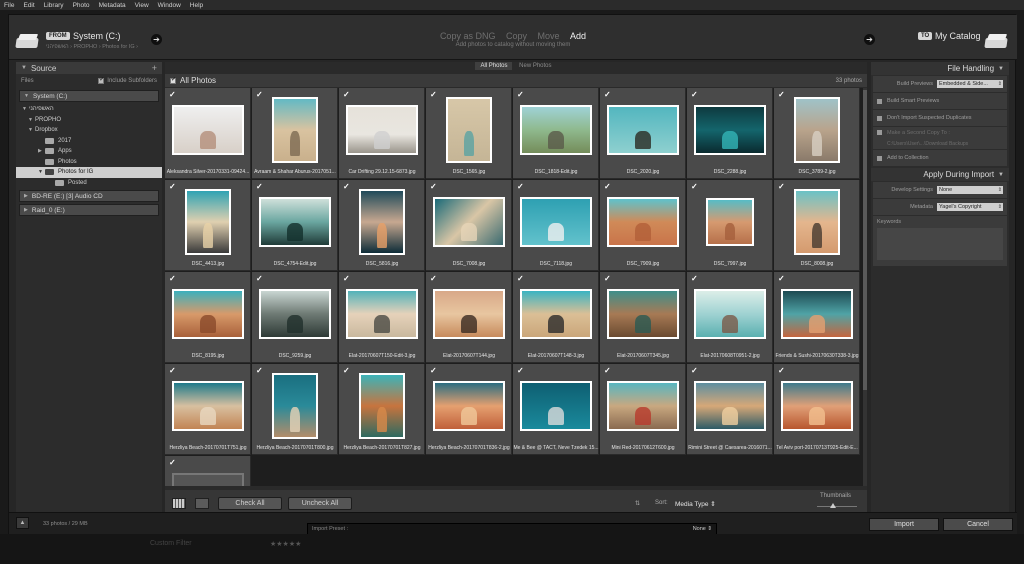  Describe the element at coordinates (202, 503) in the screenshot. I see `loupe-view-icon` at that location.